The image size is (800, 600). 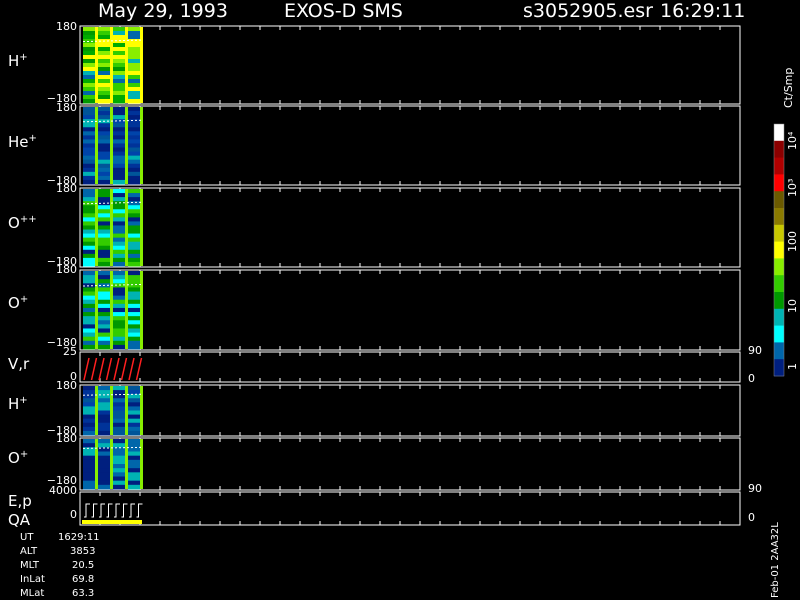 I want to click on eph-ut-name: UT, so click(x=27, y=537).